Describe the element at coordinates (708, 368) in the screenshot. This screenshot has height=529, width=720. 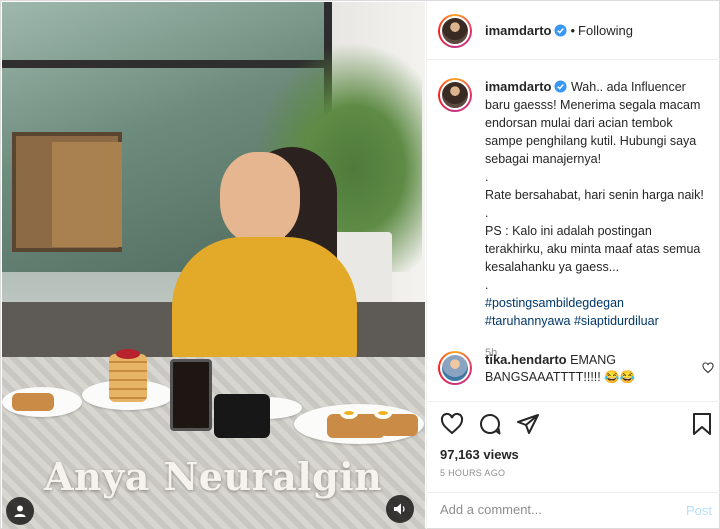
I see `comment-like-heart-icon` at that location.